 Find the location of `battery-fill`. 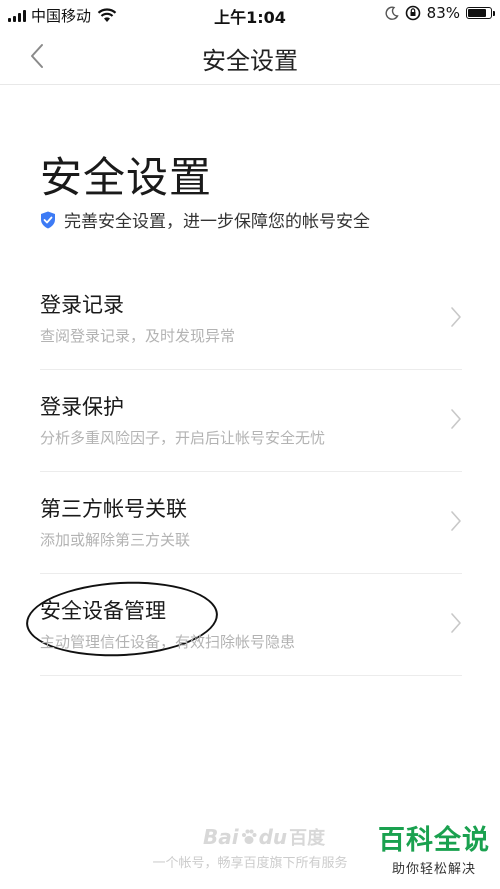

battery-fill is located at coordinates (477, 13).